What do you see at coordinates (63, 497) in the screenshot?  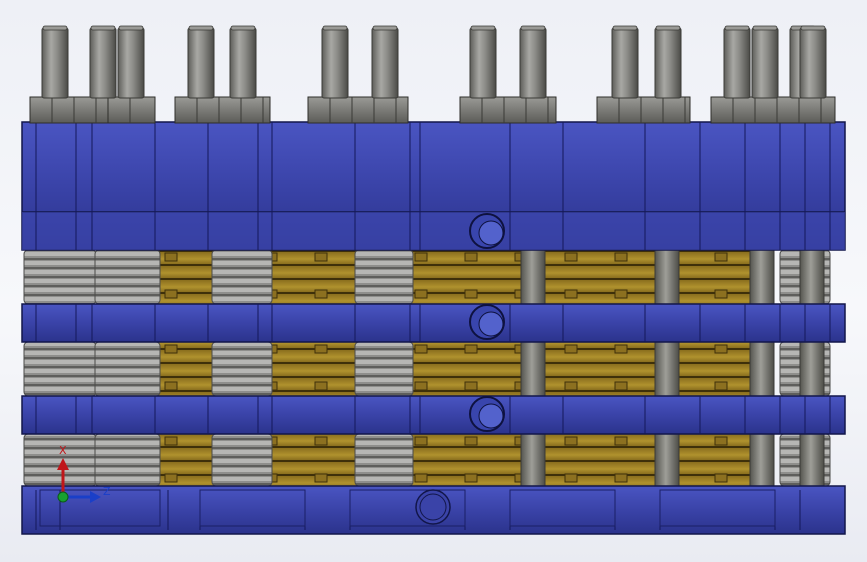 I see `y-axis-dot-icon` at bounding box center [63, 497].